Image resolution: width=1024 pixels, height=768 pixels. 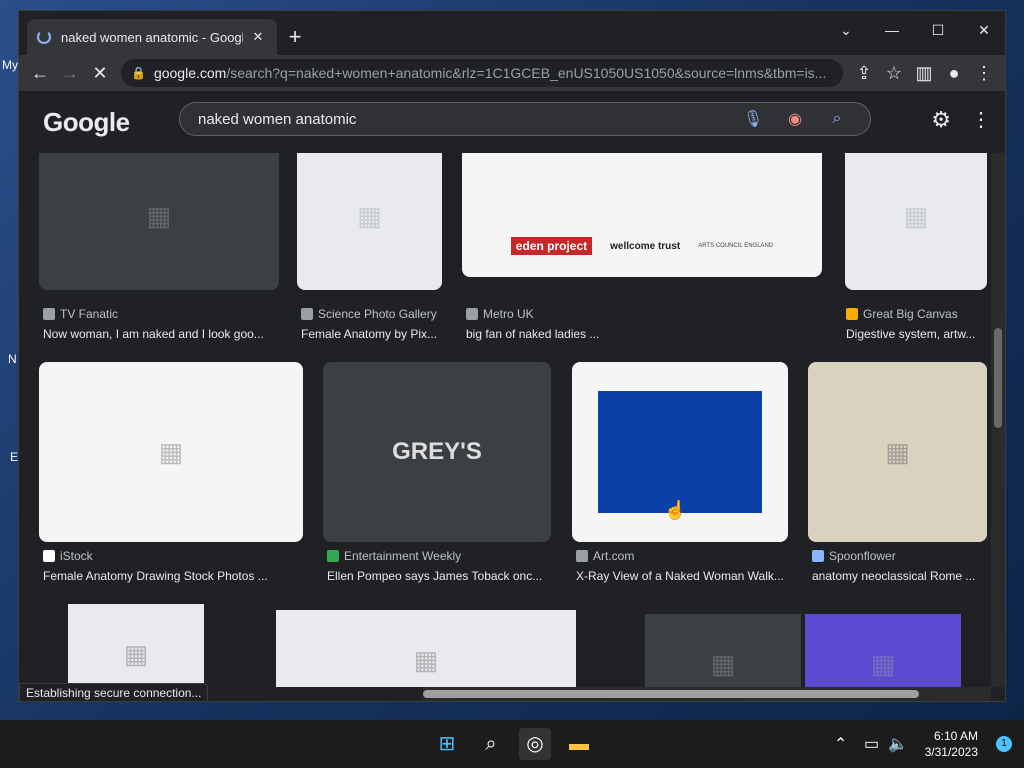 I want to click on horizontal-scrollbar, so click(x=707, y=694).